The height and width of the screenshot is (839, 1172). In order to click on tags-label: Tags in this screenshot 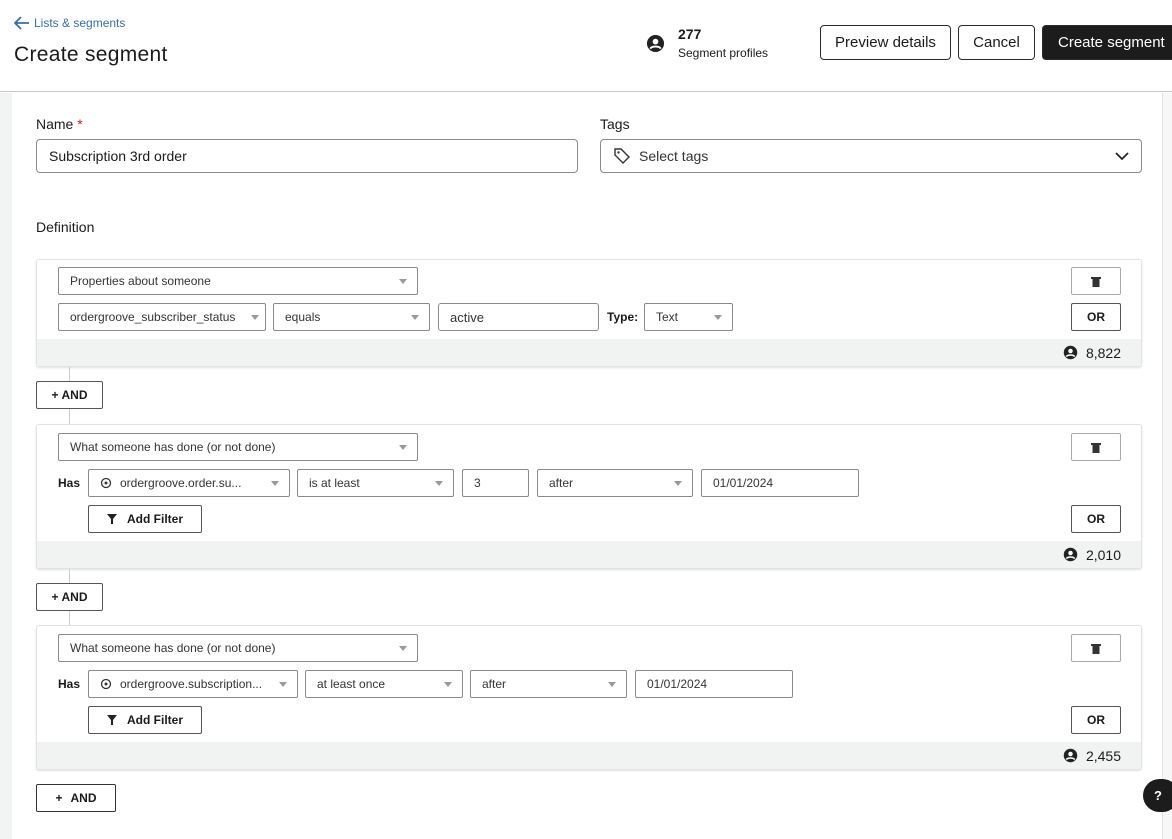, I will do `click(615, 124)`.